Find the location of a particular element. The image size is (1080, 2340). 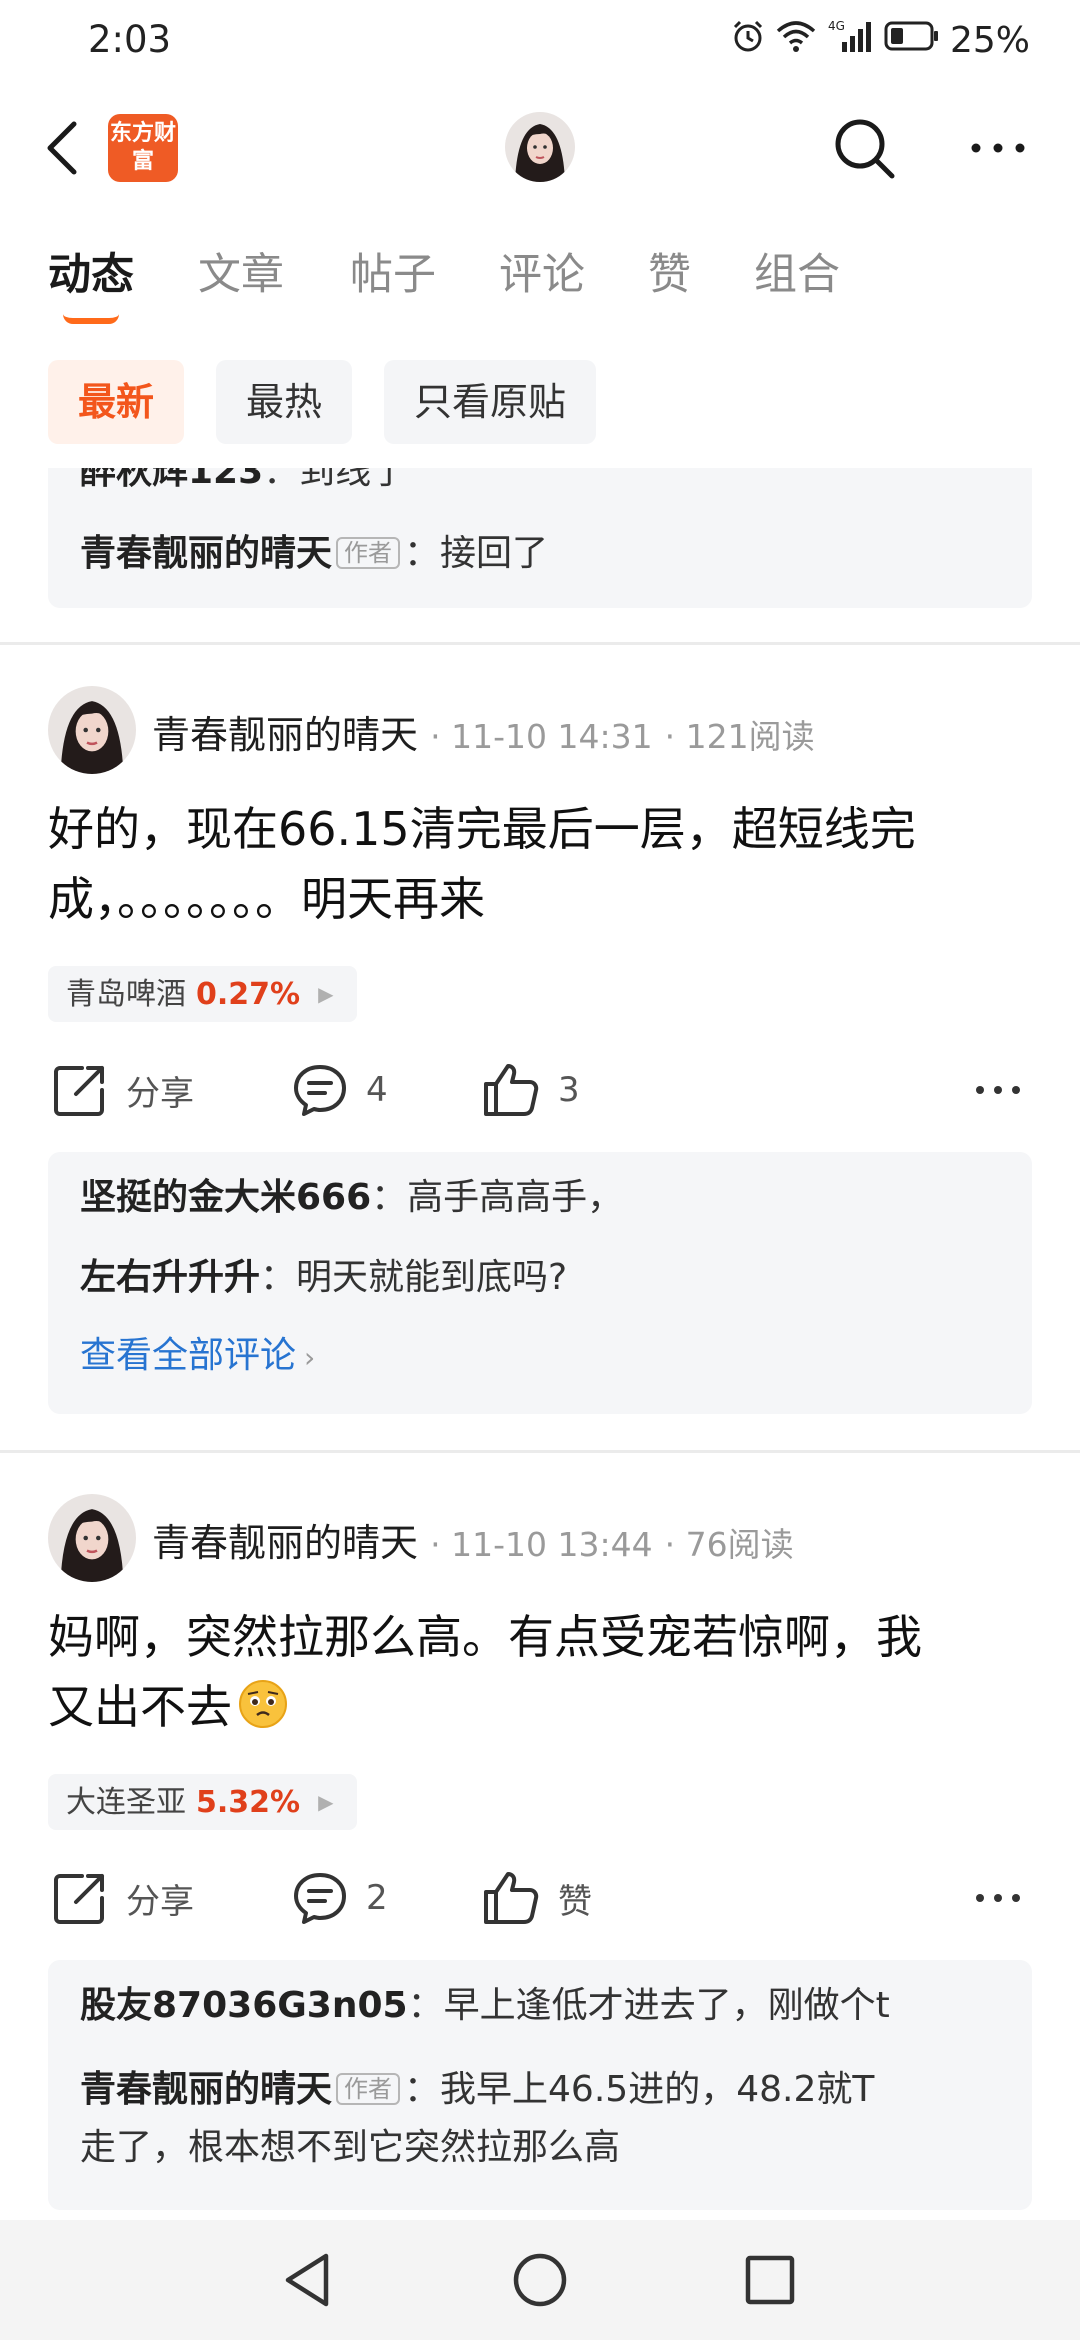

comment-text: 我早上46.5进的，48.2就T is located at coordinates (657, 2089).